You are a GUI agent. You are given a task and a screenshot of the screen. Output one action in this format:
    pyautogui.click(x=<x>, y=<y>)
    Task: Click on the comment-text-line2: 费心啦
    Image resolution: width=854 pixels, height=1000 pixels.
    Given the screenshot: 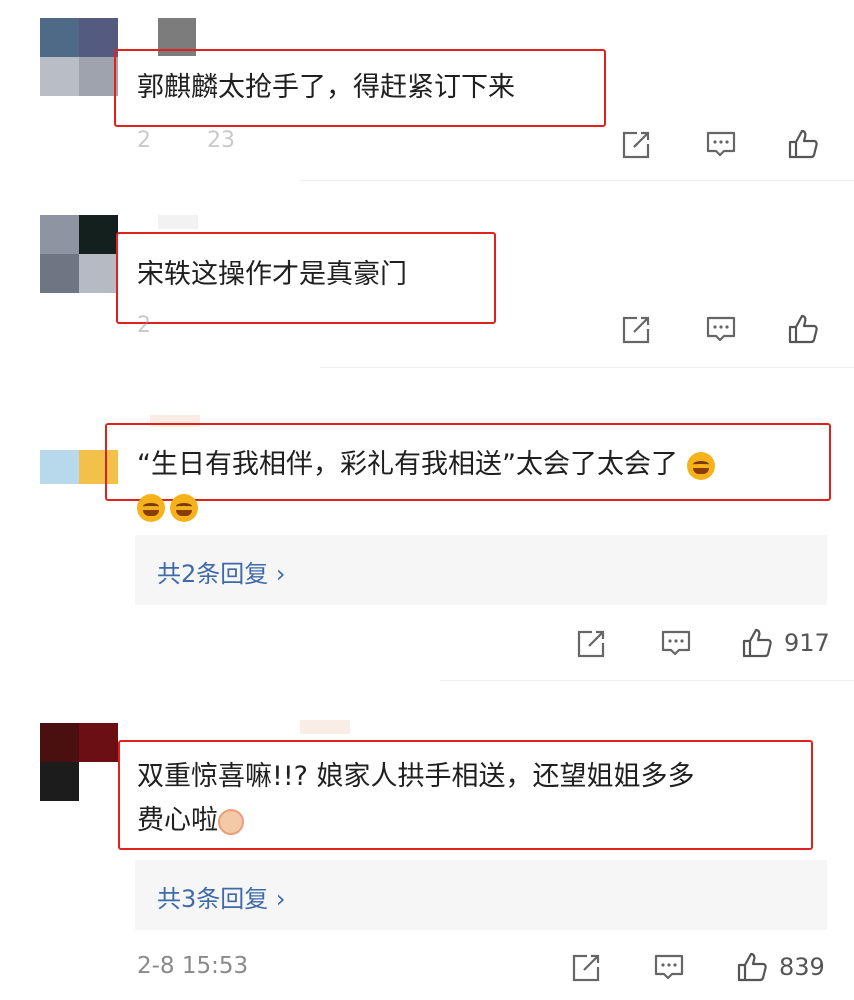 What is the action you would take?
    pyautogui.click(x=190, y=821)
    